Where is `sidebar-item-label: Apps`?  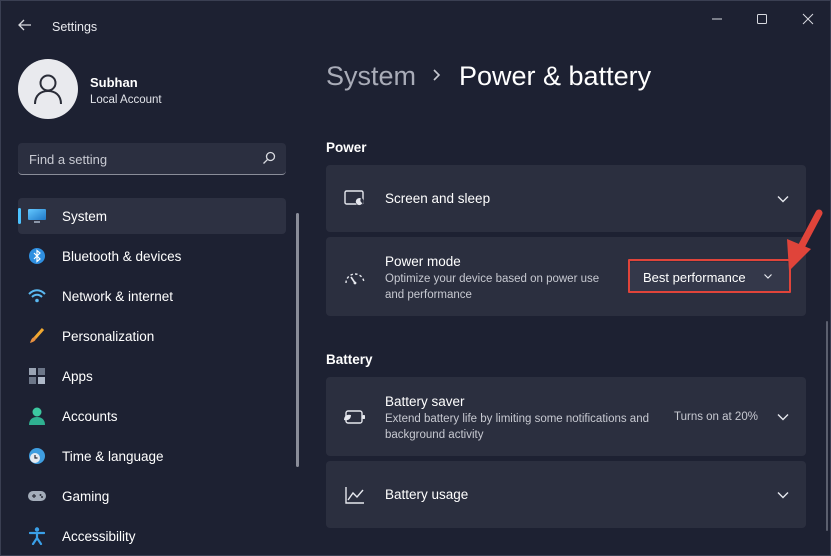
sidebar-item-label: Apps is located at coordinates (77, 376).